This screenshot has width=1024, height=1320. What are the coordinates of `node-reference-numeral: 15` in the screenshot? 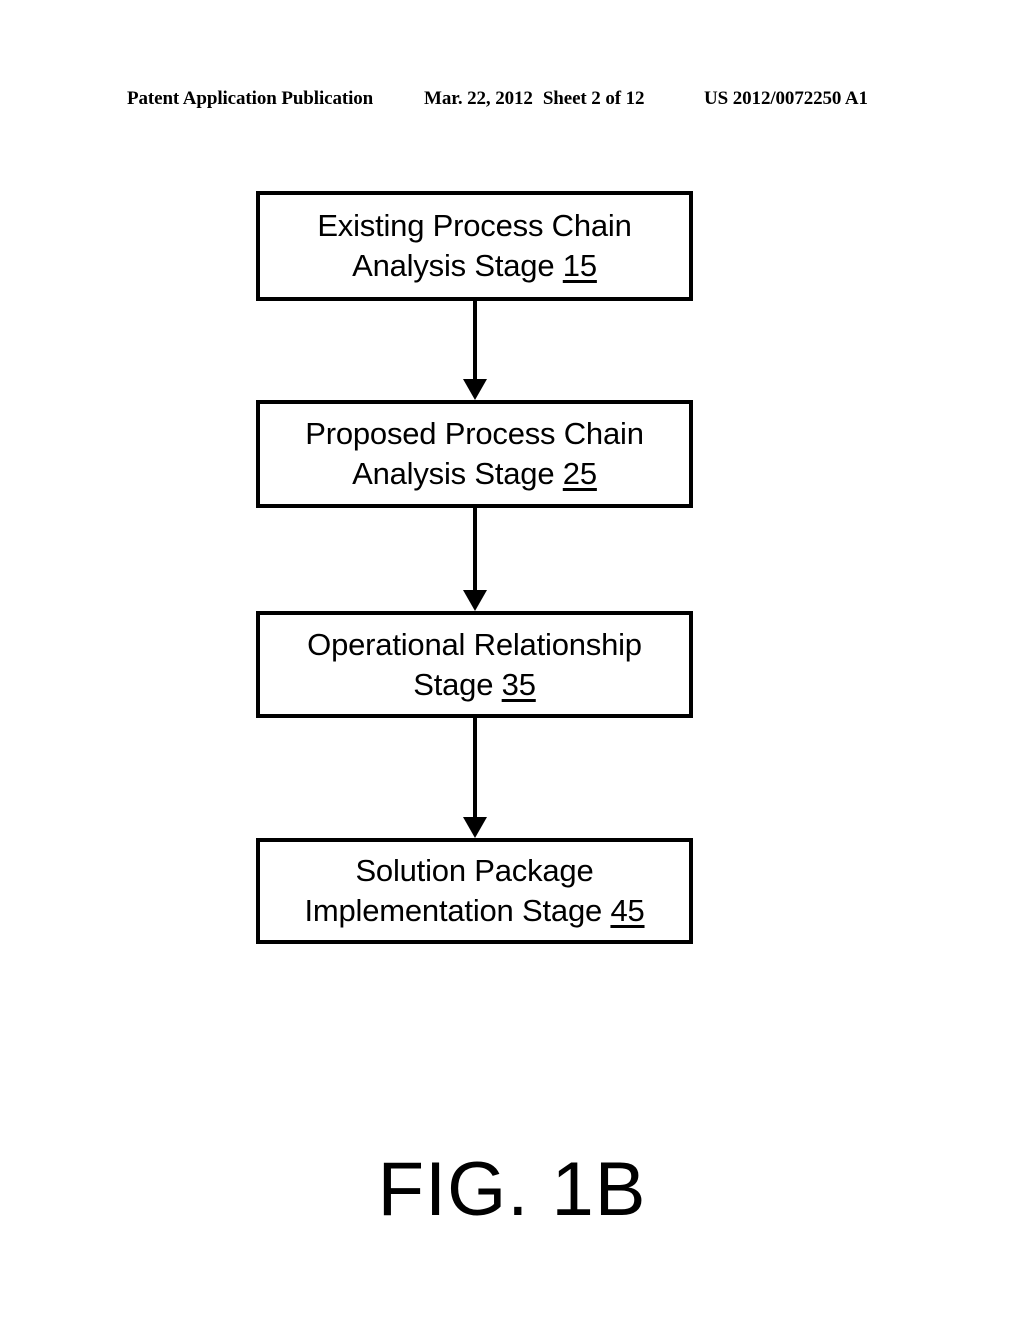 It's located at (579, 265).